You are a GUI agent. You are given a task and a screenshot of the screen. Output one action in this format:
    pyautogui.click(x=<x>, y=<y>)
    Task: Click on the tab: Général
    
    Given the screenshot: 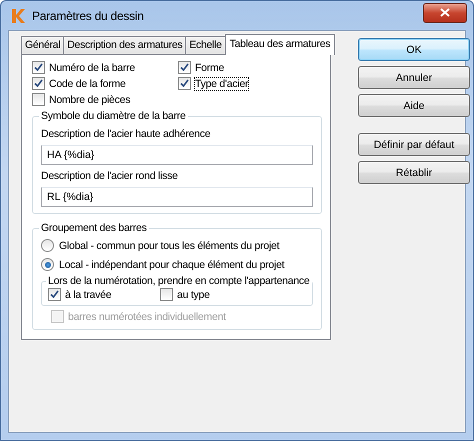 What is the action you would take?
    pyautogui.click(x=42, y=45)
    